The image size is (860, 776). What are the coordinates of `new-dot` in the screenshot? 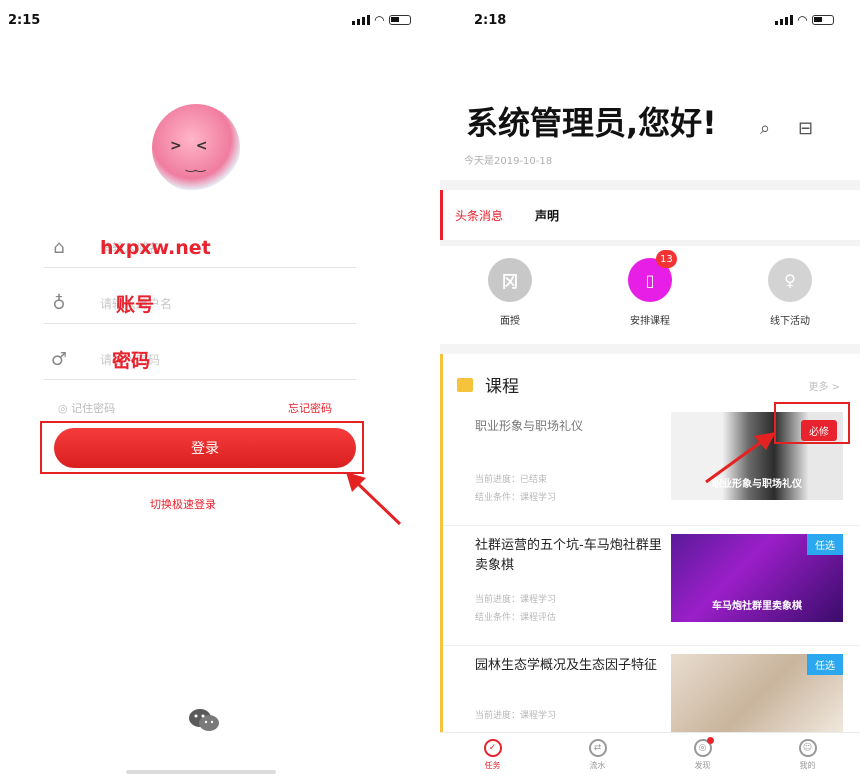 It's located at (710, 740).